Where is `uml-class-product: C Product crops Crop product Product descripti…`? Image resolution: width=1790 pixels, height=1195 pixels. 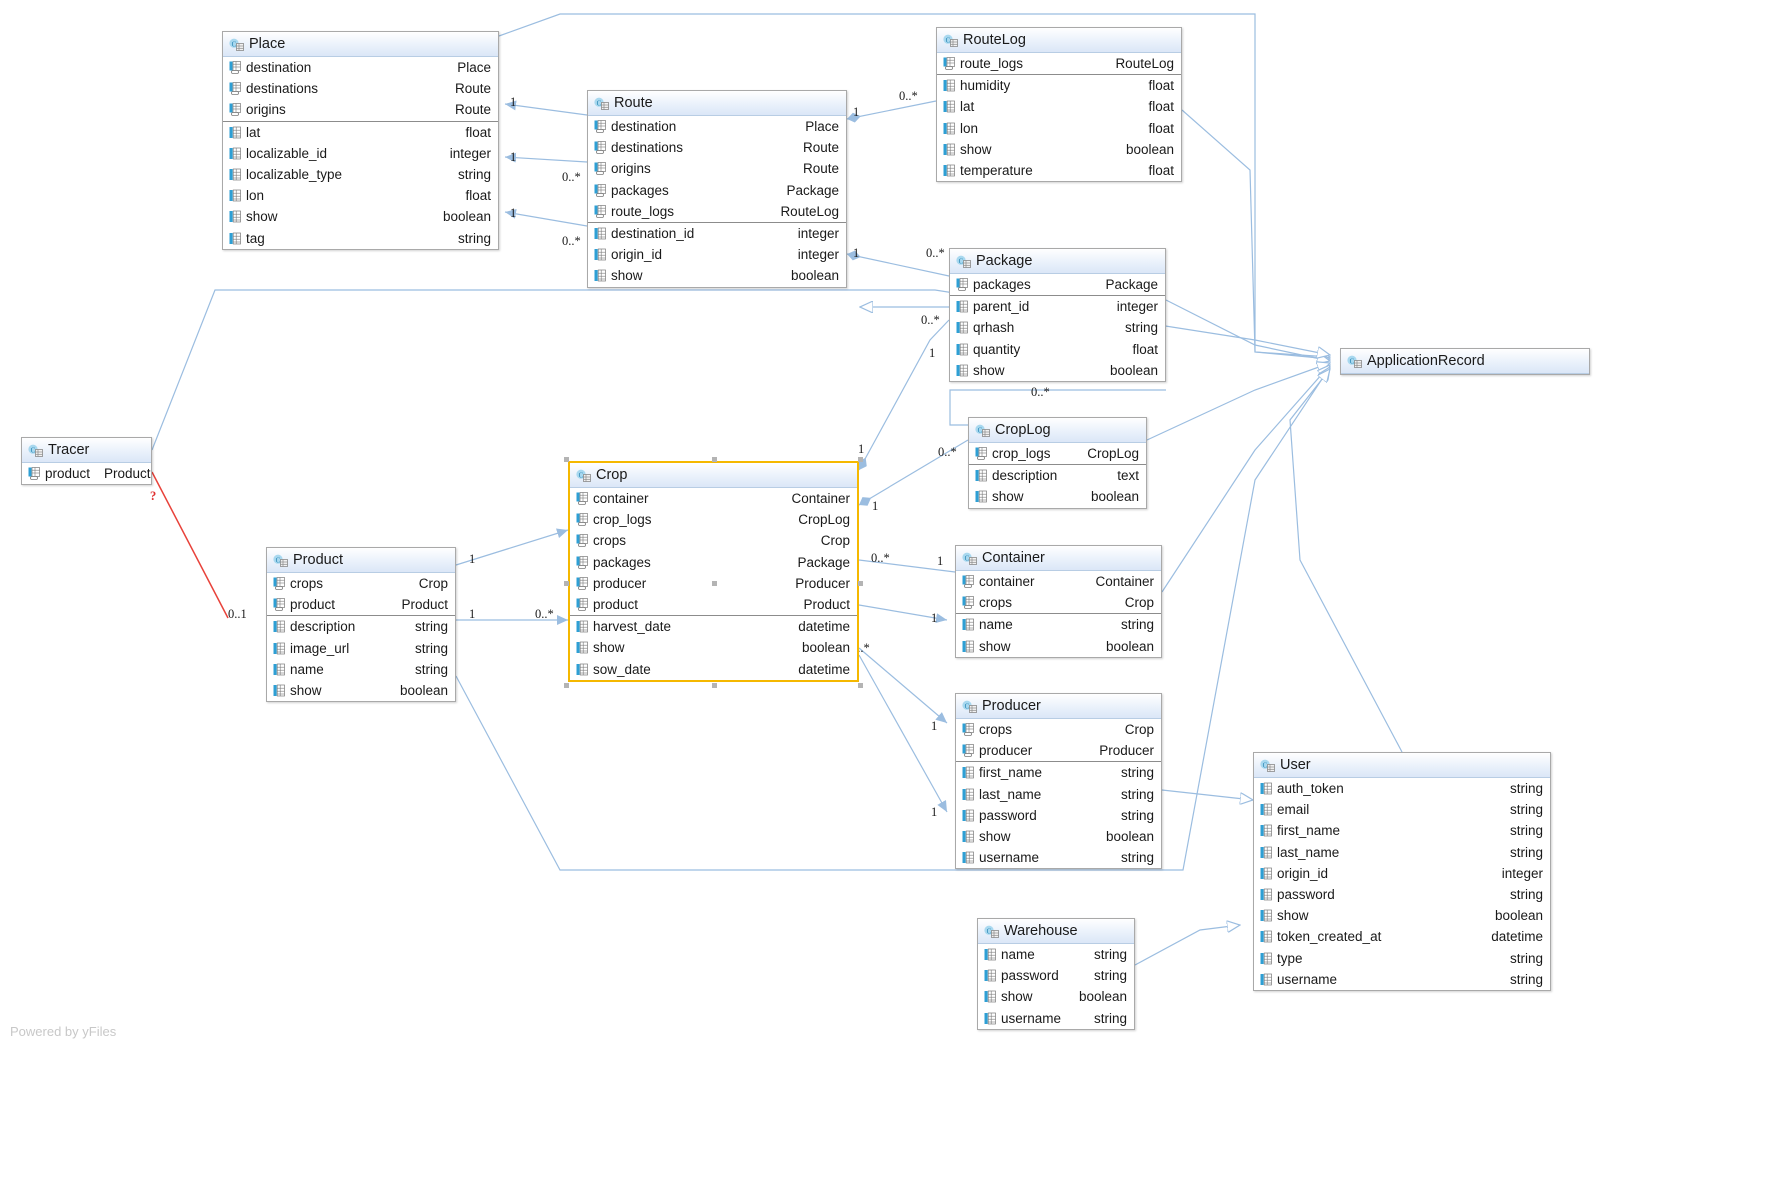 uml-class-product: C Product crops Crop product Product descripti… is located at coordinates (361, 625).